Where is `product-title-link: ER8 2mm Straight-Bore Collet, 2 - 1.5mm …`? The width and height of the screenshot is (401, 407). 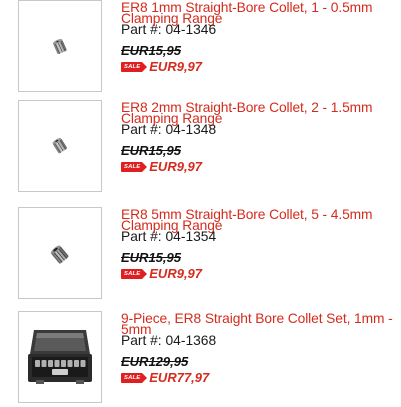
product-title-link: ER8 2mm Straight-Bore Collet, 2 - 1.5mm … is located at coordinates (260, 113).